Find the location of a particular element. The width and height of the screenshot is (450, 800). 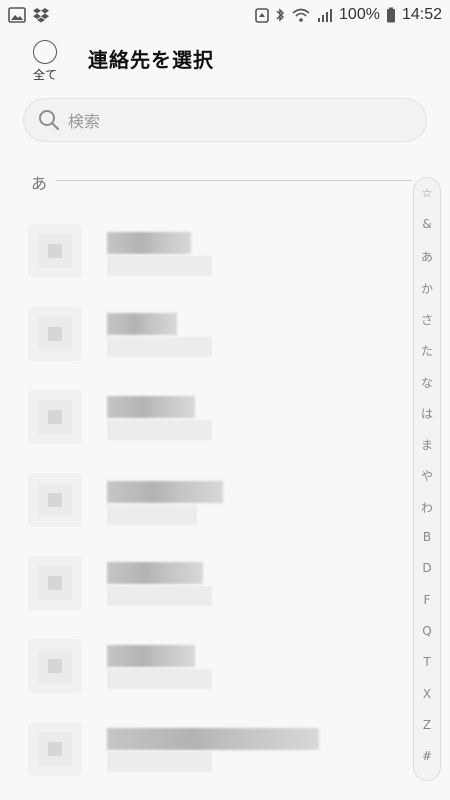

index-item: な is located at coordinates (427, 382).